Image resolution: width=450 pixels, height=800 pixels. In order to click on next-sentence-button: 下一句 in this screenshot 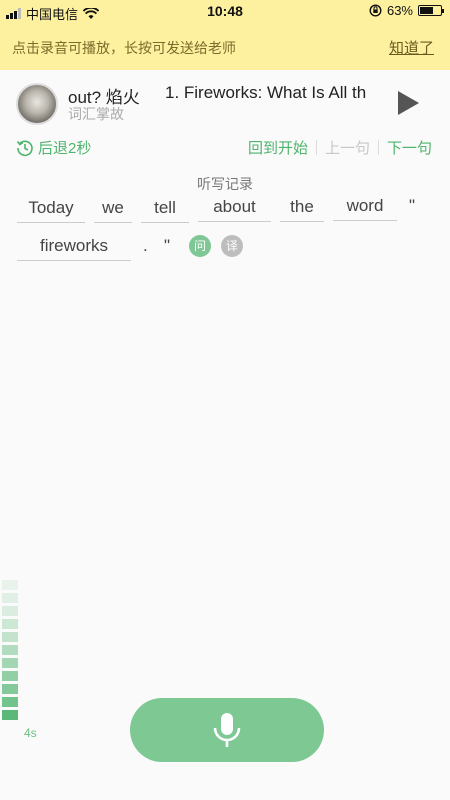, I will do `click(409, 147)`.